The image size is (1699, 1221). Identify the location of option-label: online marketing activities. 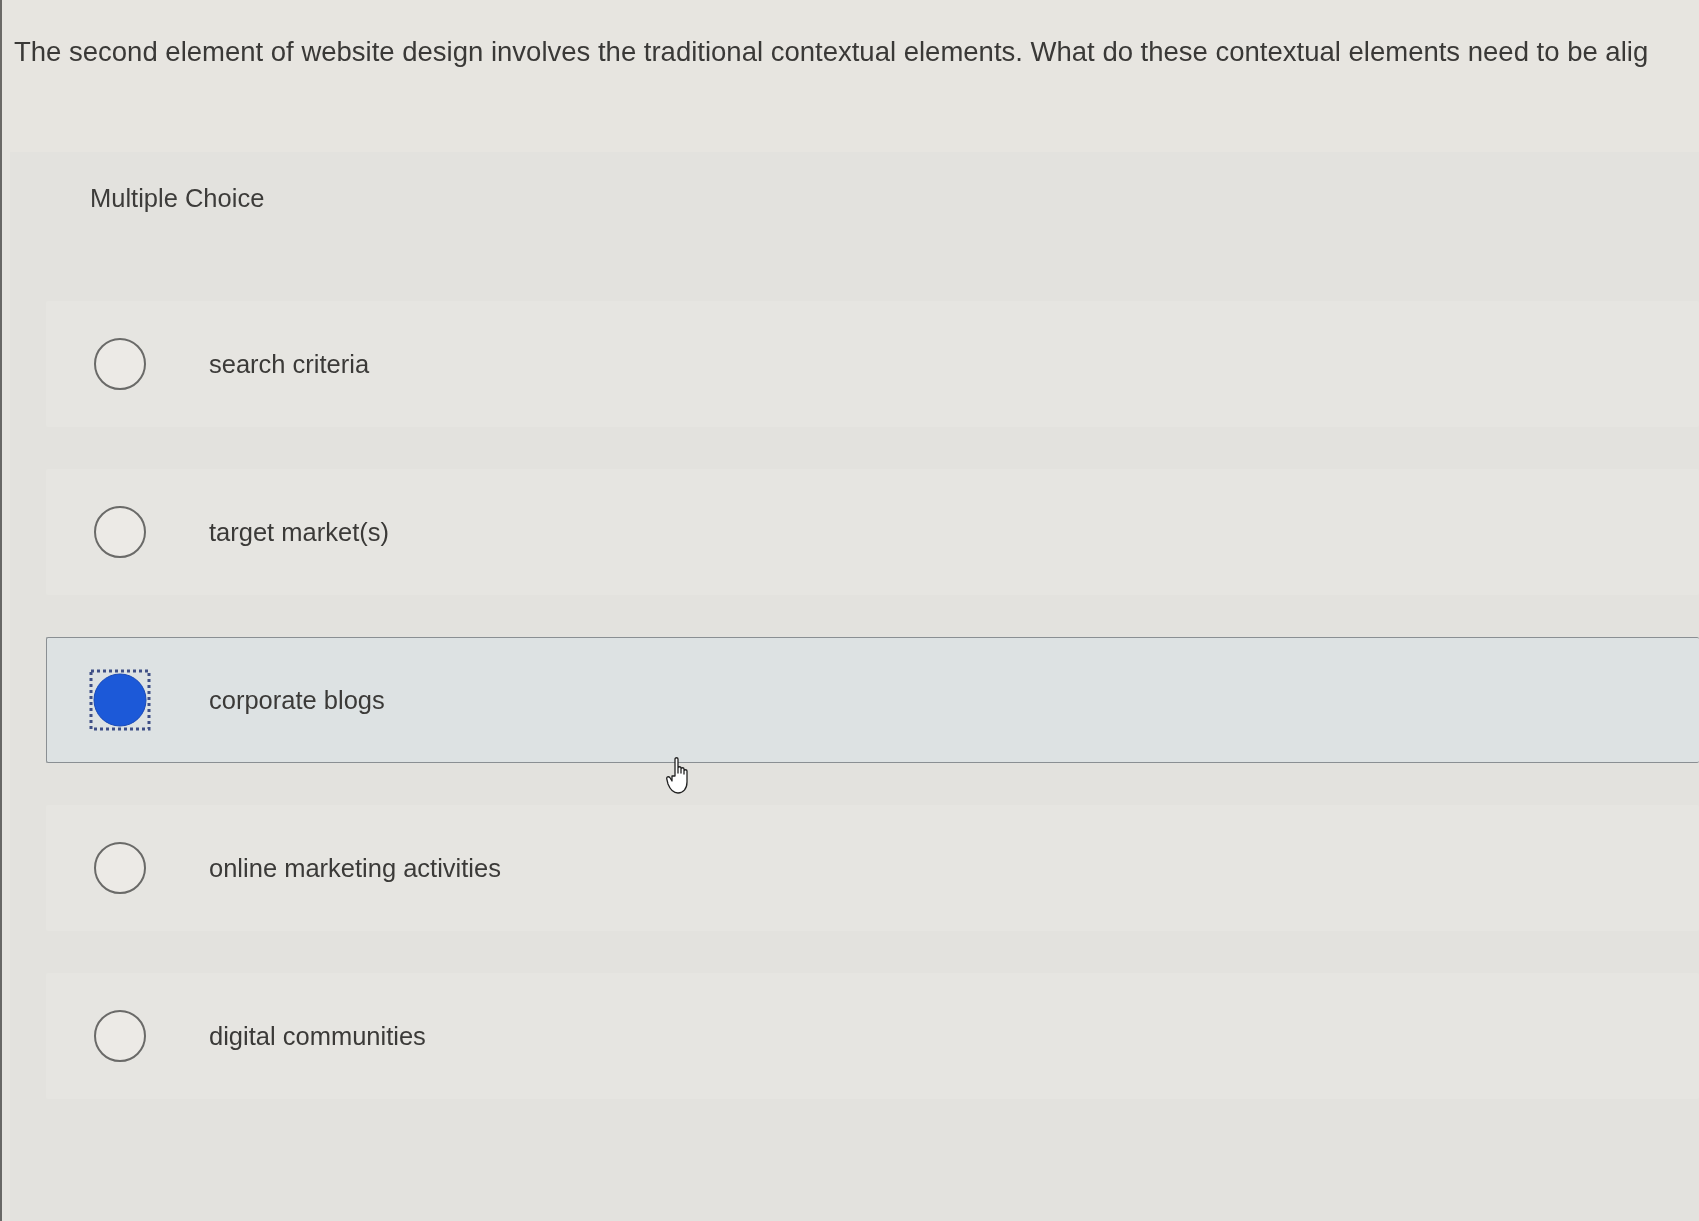
(355, 868).